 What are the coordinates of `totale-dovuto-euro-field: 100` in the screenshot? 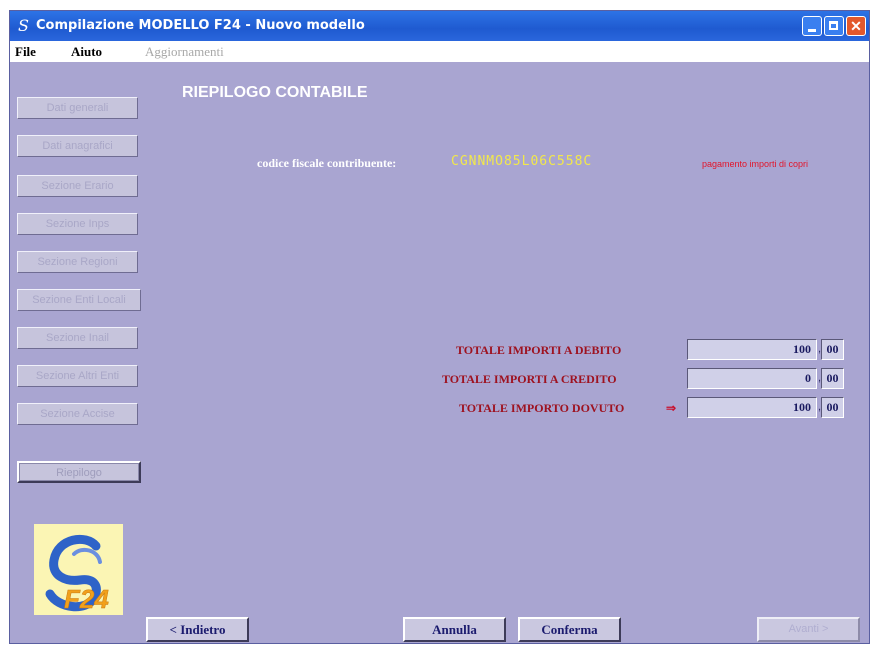 It's located at (752, 407).